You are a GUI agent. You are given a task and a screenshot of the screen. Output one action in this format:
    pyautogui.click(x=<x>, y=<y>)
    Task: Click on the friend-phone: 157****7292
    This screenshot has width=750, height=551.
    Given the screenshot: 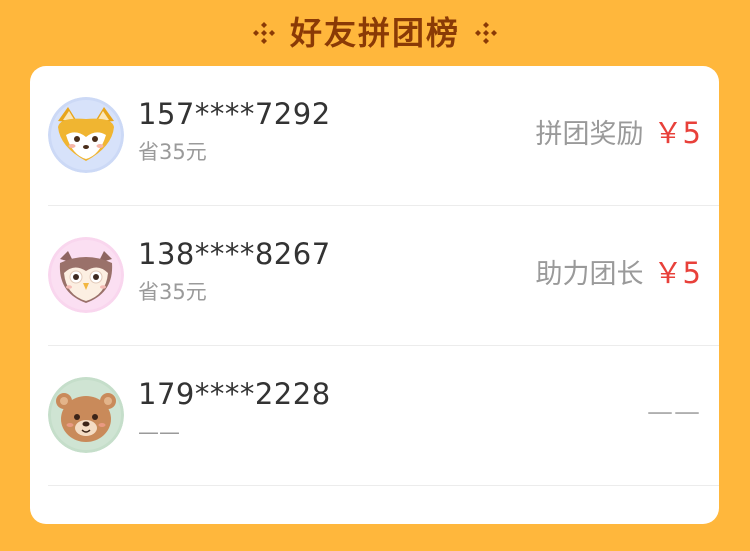 What is the action you would take?
    pyautogui.click(x=234, y=114)
    